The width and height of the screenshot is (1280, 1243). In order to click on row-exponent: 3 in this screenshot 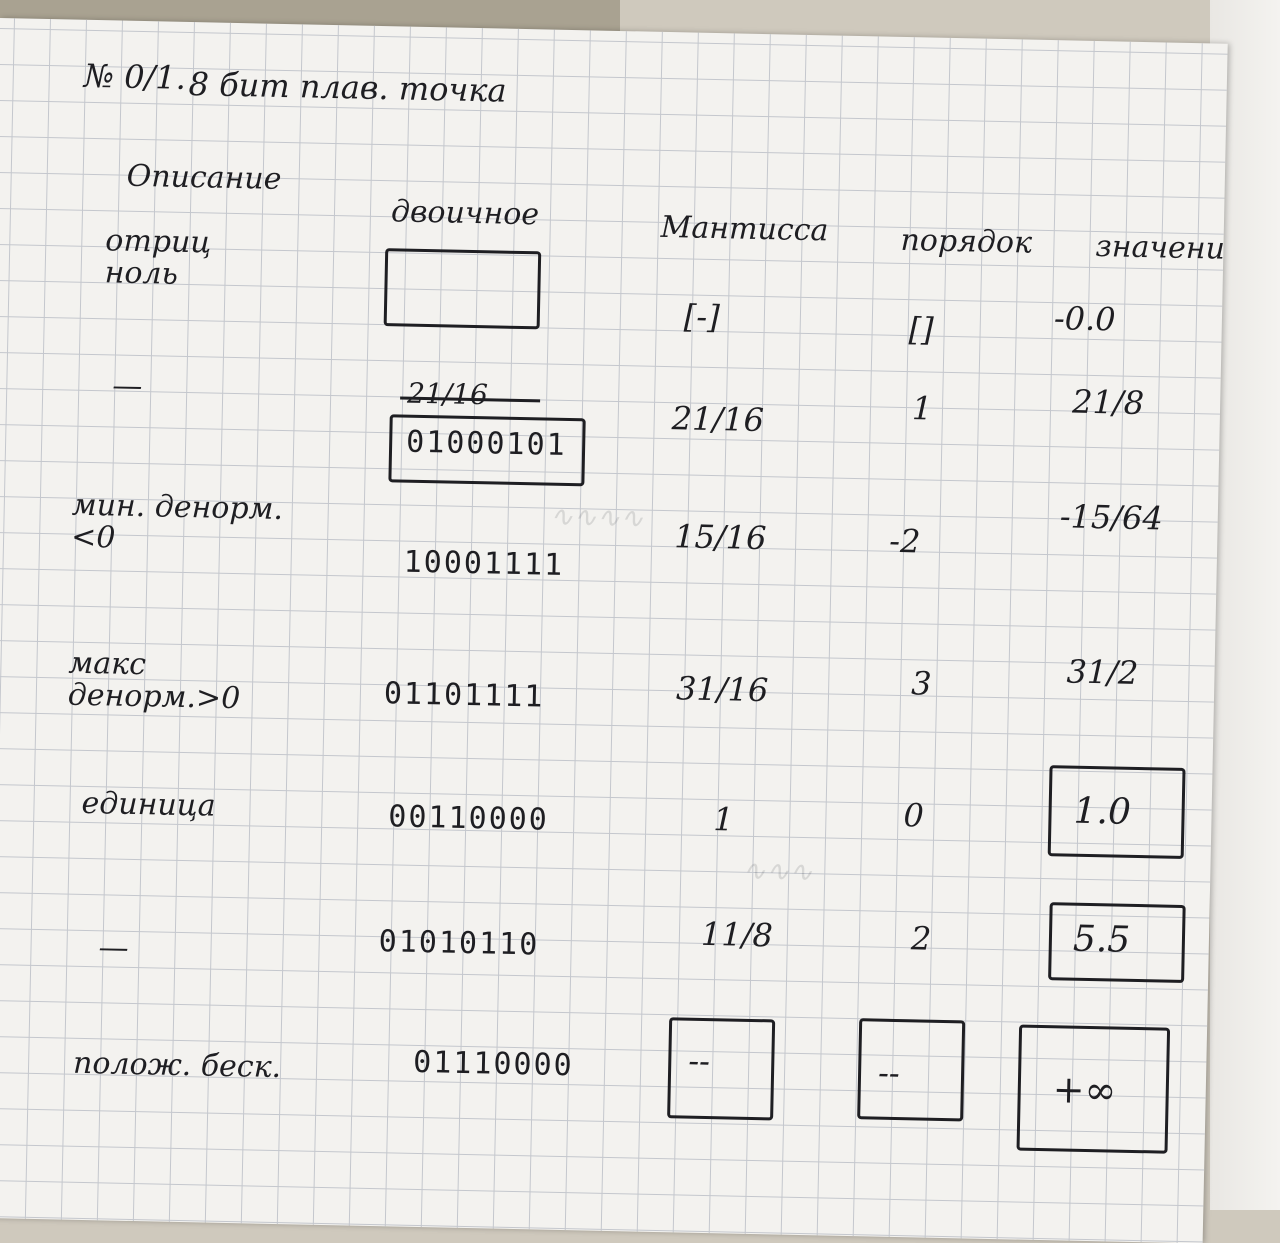, I will do `click(921, 683)`.